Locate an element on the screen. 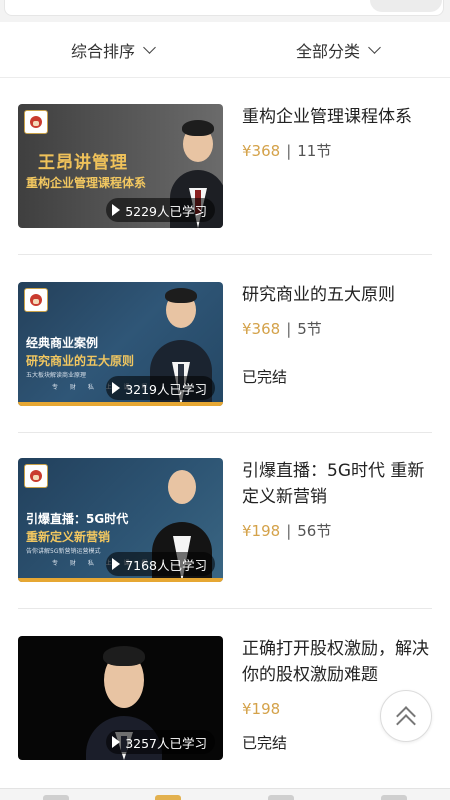 The width and height of the screenshot is (450, 800). course-info: 研究商业的五大原则 ¥368 | 5节 is located at coordinates (338, 310).